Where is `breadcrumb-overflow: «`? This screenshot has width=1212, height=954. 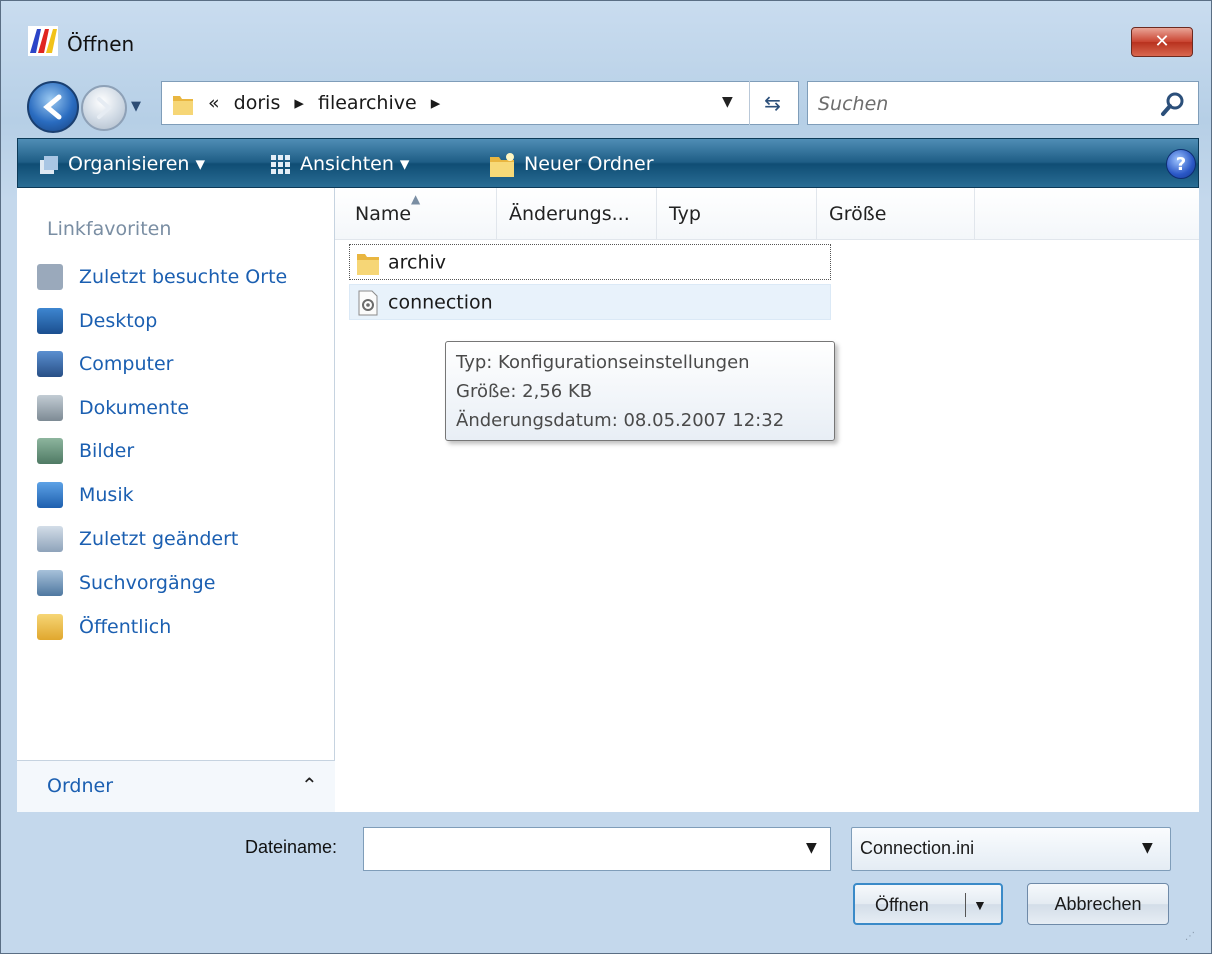 breadcrumb-overflow: « is located at coordinates (214, 103).